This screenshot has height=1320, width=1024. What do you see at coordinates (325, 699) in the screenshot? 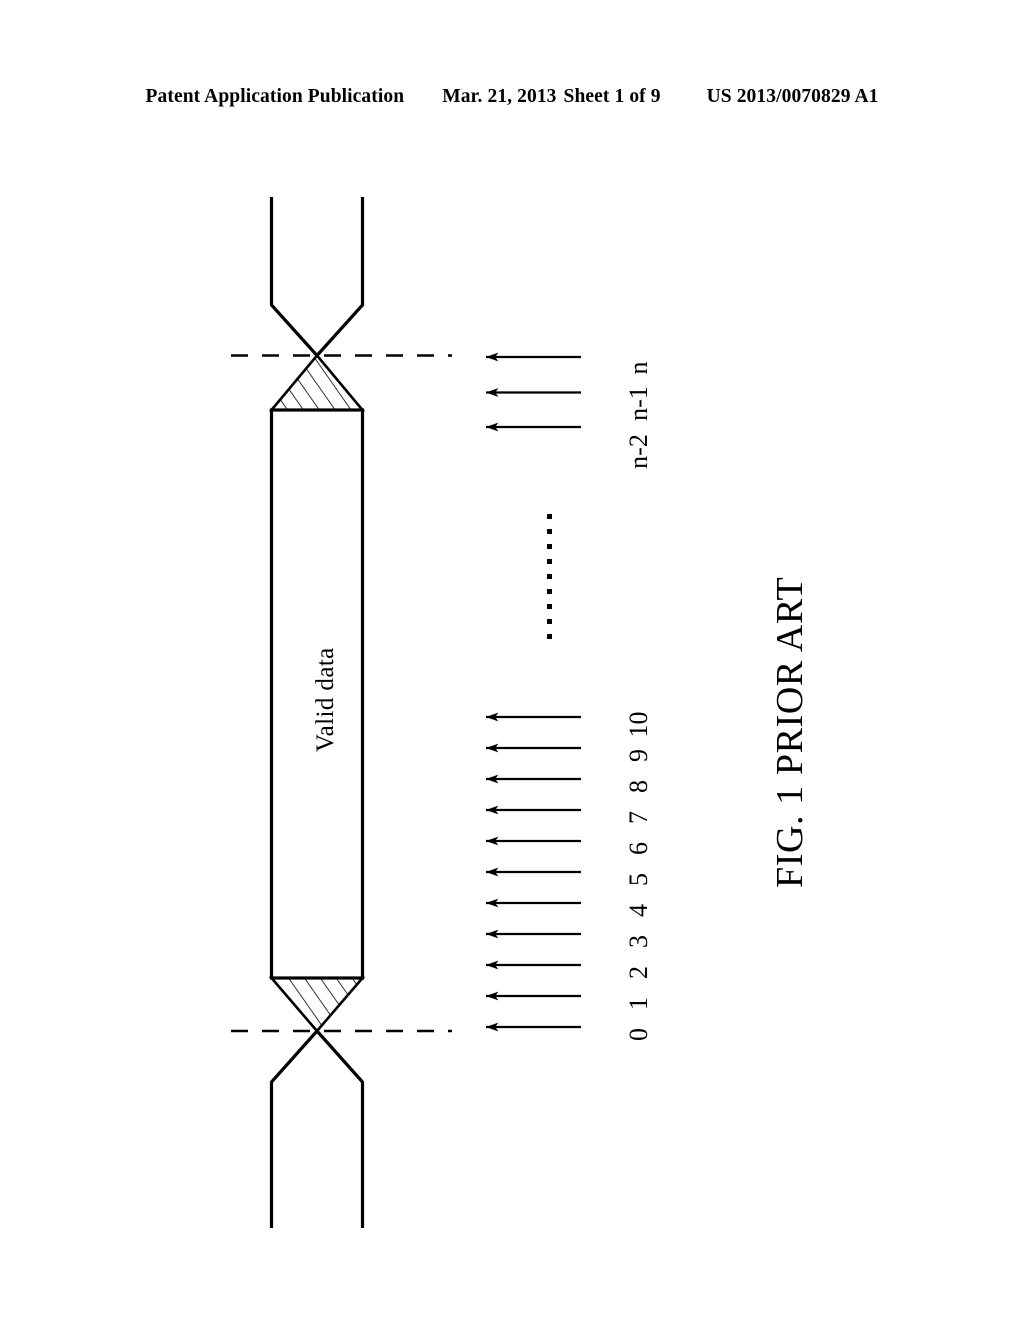
I see `valid-data-label: Valid data` at bounding box center [325, 699].